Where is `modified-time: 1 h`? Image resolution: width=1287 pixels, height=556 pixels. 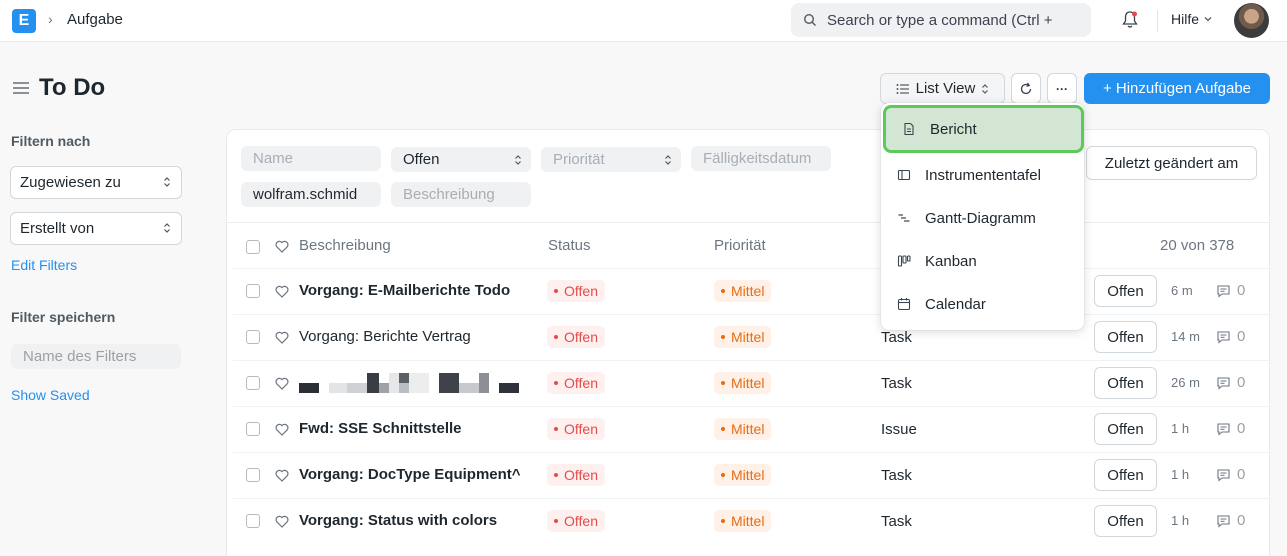 modified-time: 1 h is located at coordinates (1180, 520).